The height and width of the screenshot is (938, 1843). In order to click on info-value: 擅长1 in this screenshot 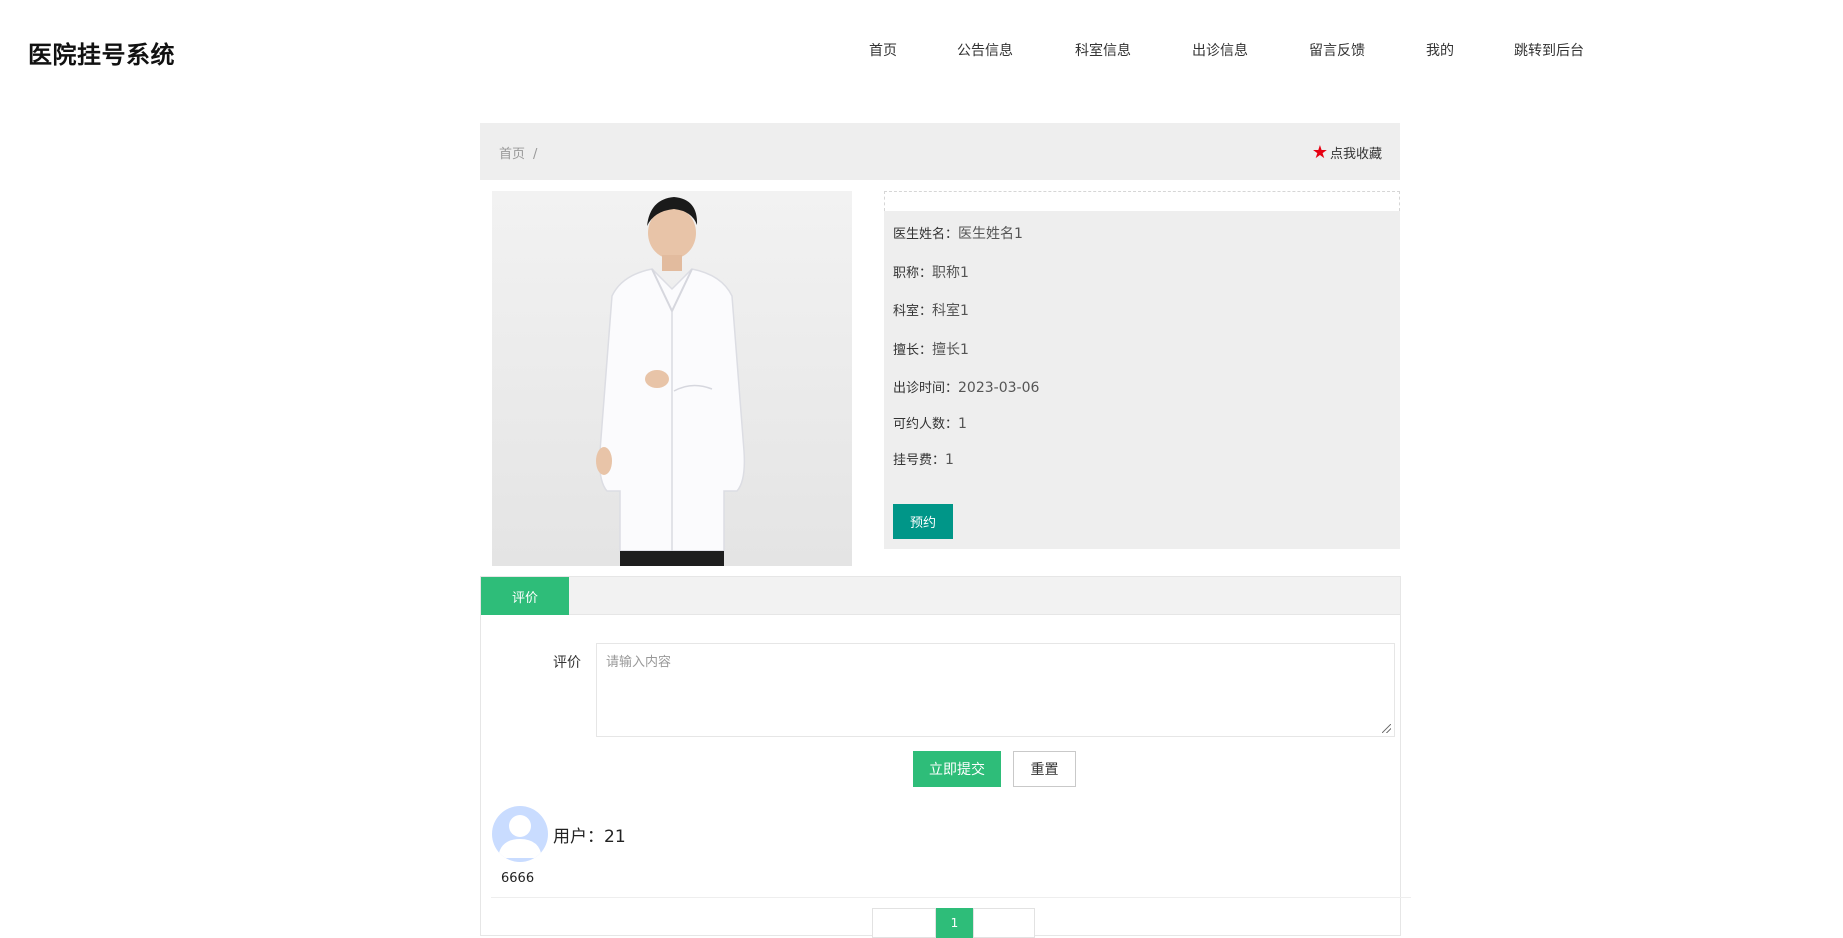, I will do `click(950, 350)`.